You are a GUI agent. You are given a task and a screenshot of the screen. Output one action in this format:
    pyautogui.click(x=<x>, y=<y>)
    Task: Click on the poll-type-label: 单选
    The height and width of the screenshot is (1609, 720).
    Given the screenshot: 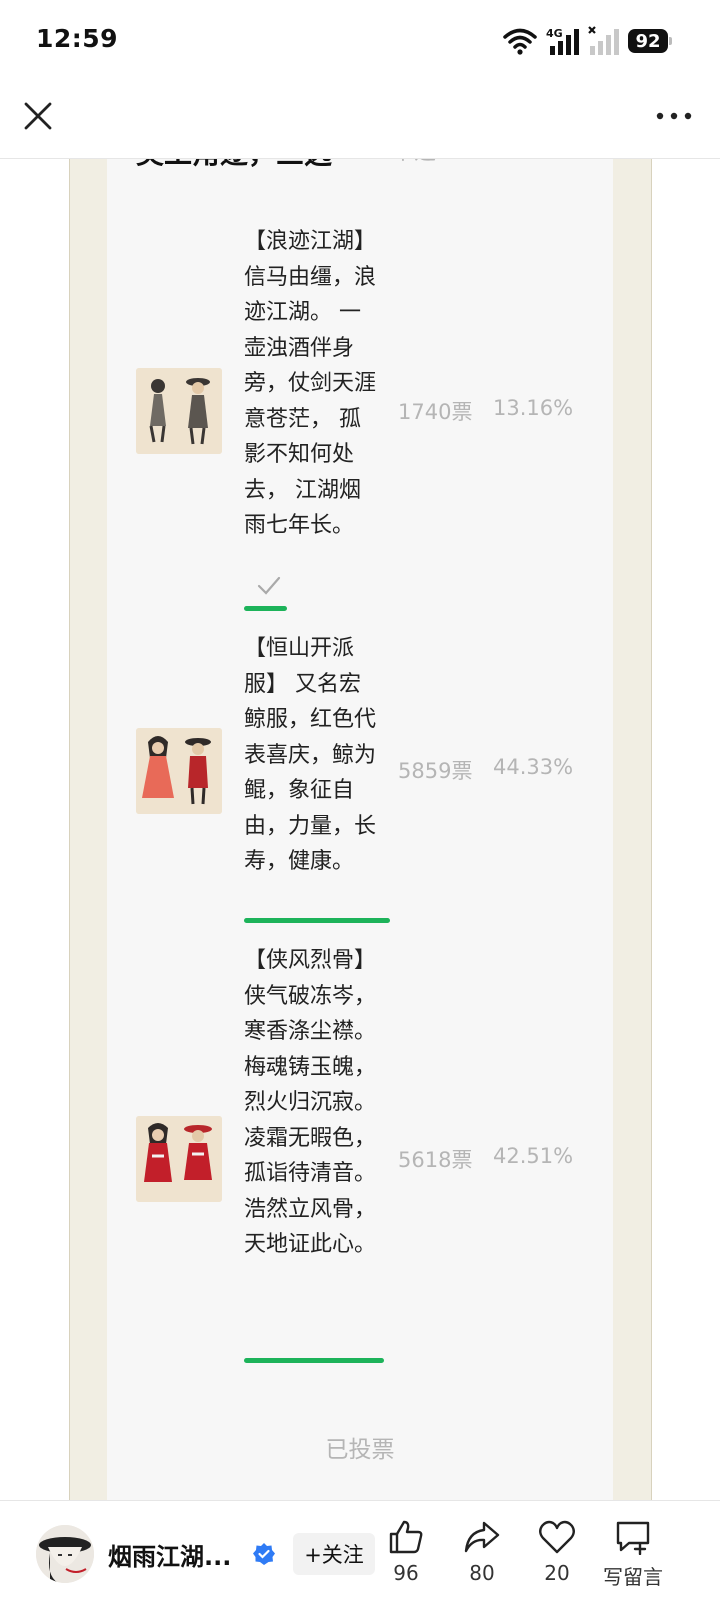 What is the action you would take?
    pyautogui.click(x=414, y=162)
    